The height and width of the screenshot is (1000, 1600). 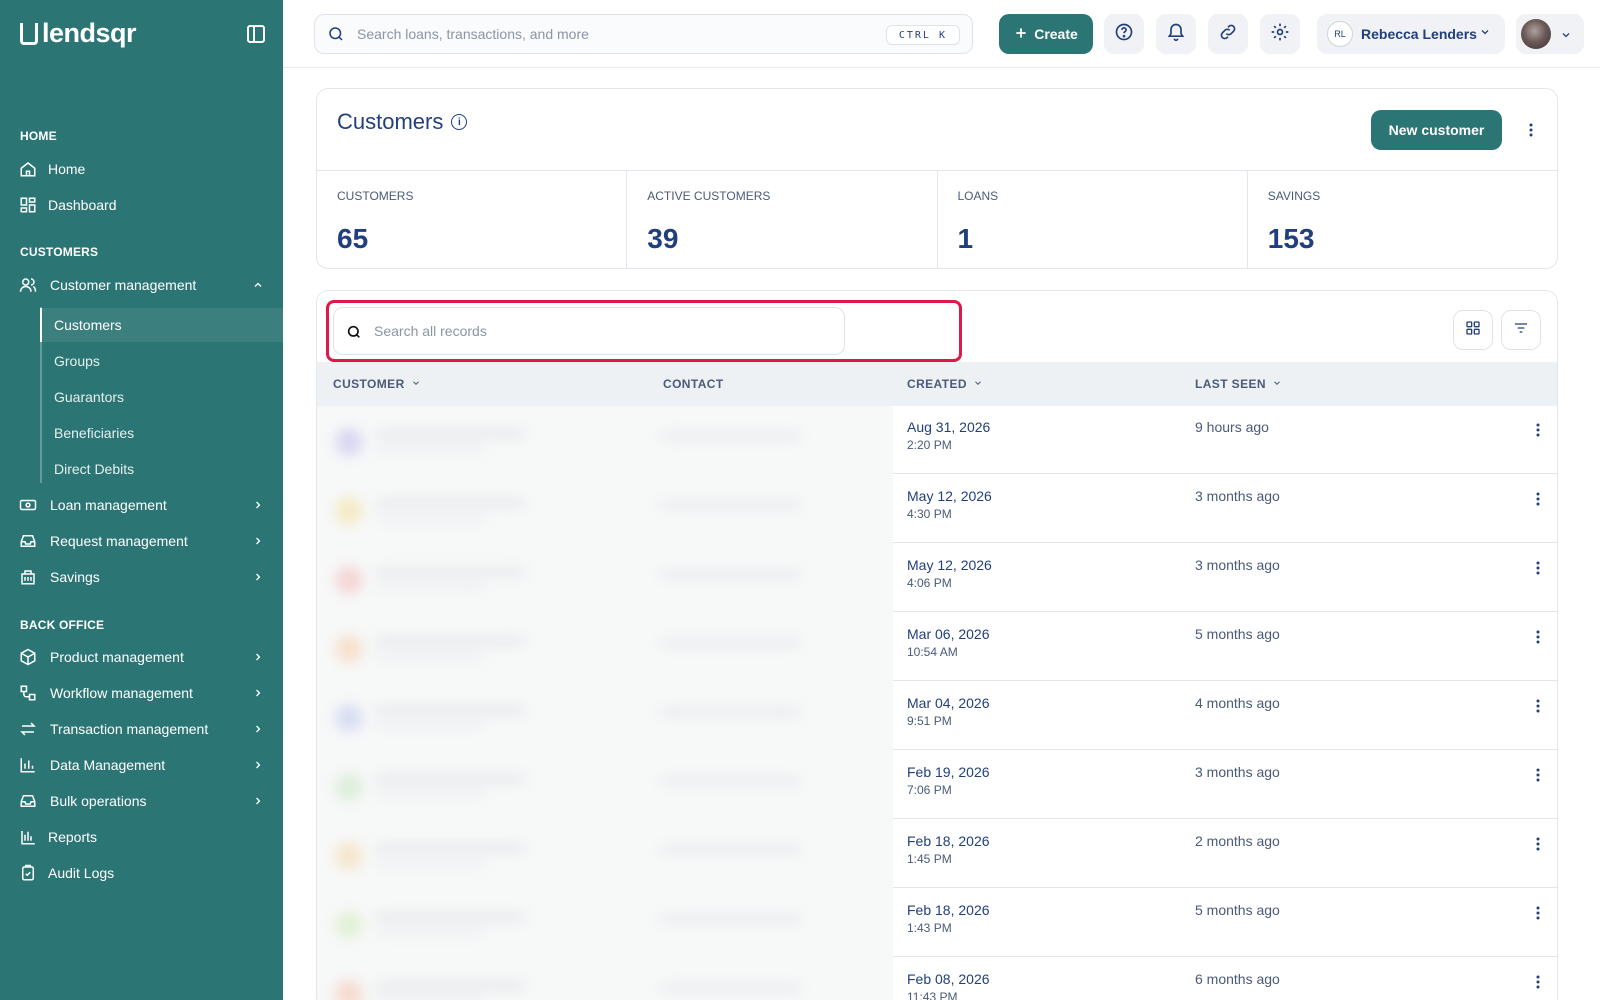 What do you see at coordinates (141, 285) in the screenshot?
I see `sidebar-item-customer-management: Customer management` at bounding box center [141, 285].